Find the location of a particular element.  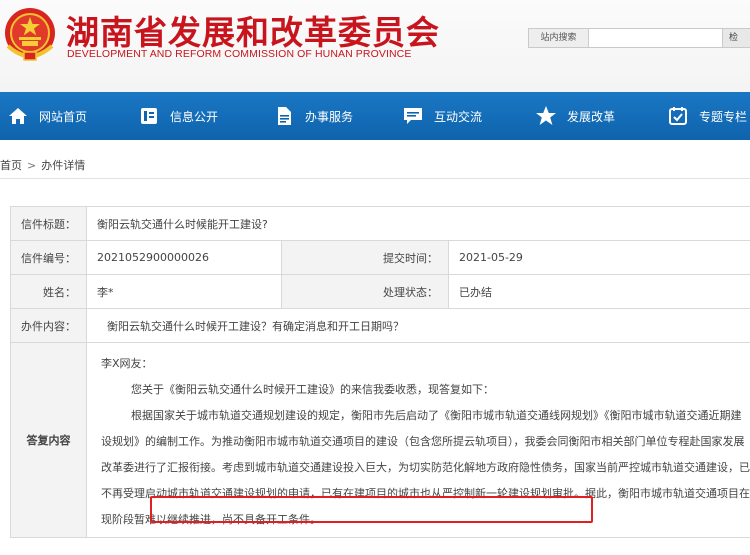

breadcrumb-home-link: 首页 is located at coordinates (11, 165).